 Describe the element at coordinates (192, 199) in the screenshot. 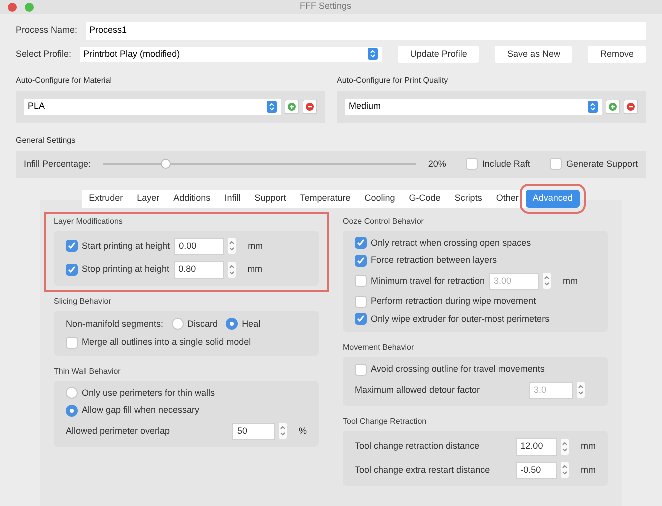

I see `tab: Additions` at that location.